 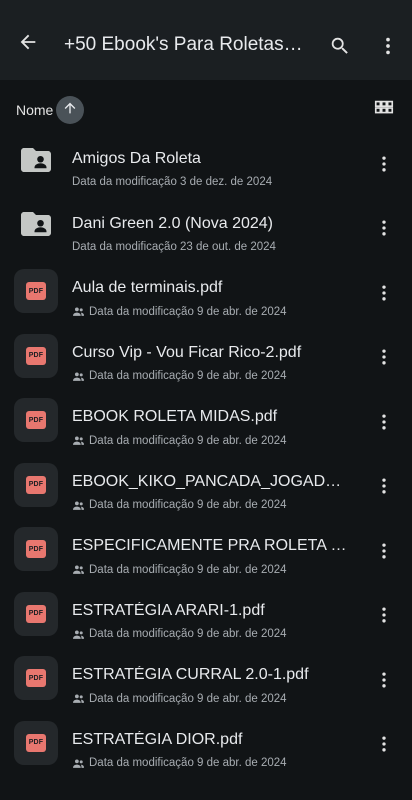 What do you see at coordinates (172, 182) in the screenshot?
I see `file-meta: Data da modificação 3 de dez. de 2024` at bounding box center [172, 182].